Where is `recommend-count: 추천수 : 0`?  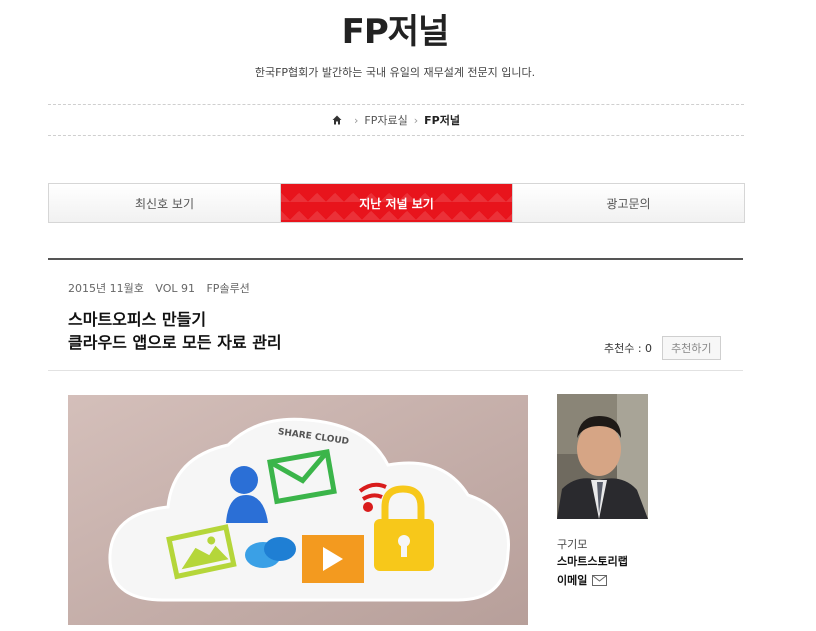 recommend-count: 추천수 : 0 is located at coordinates (628, 348).